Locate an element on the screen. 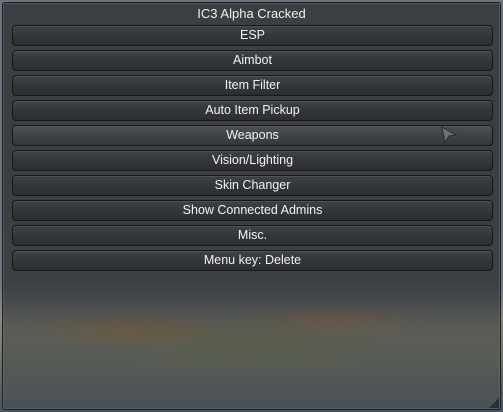 This screenshot has width=503, height=412. weapons-button: Weapons is located at coordinates (252, 135).